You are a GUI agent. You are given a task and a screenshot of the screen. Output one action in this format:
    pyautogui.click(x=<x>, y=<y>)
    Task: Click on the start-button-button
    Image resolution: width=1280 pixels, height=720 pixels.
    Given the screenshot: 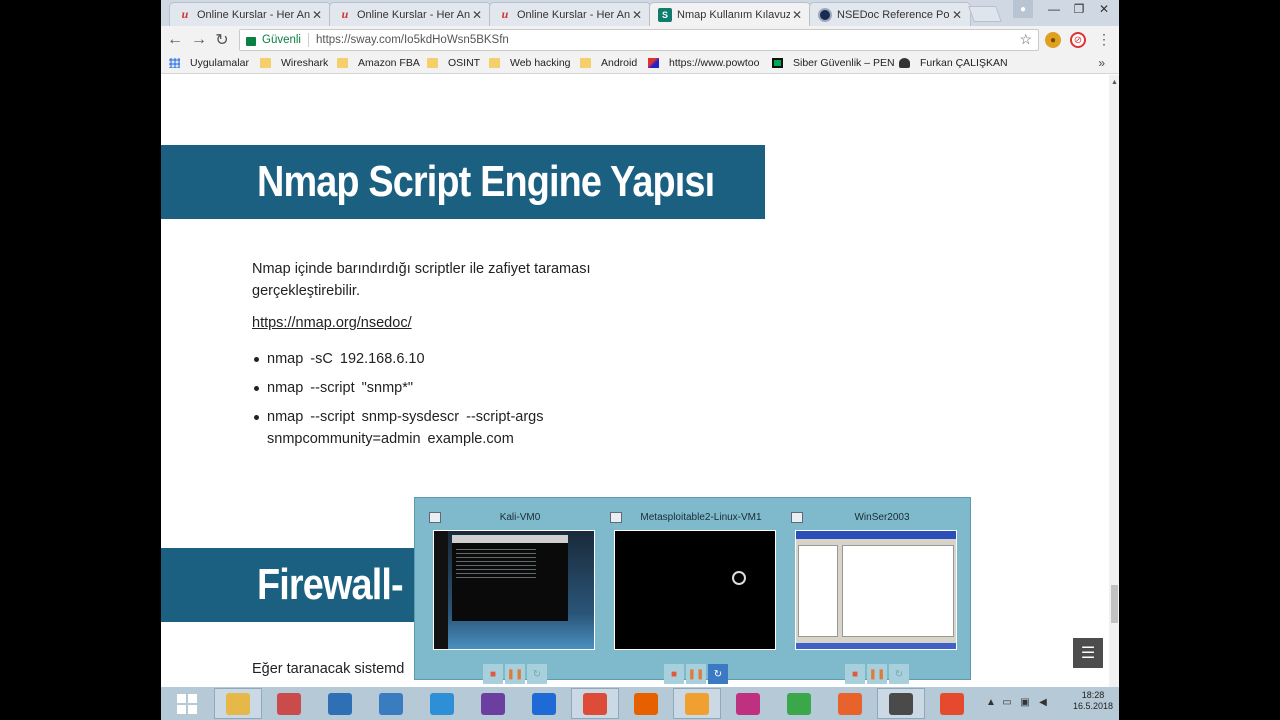 What is the action you would take?
    pyautogui.click(x=187, y=703)
    